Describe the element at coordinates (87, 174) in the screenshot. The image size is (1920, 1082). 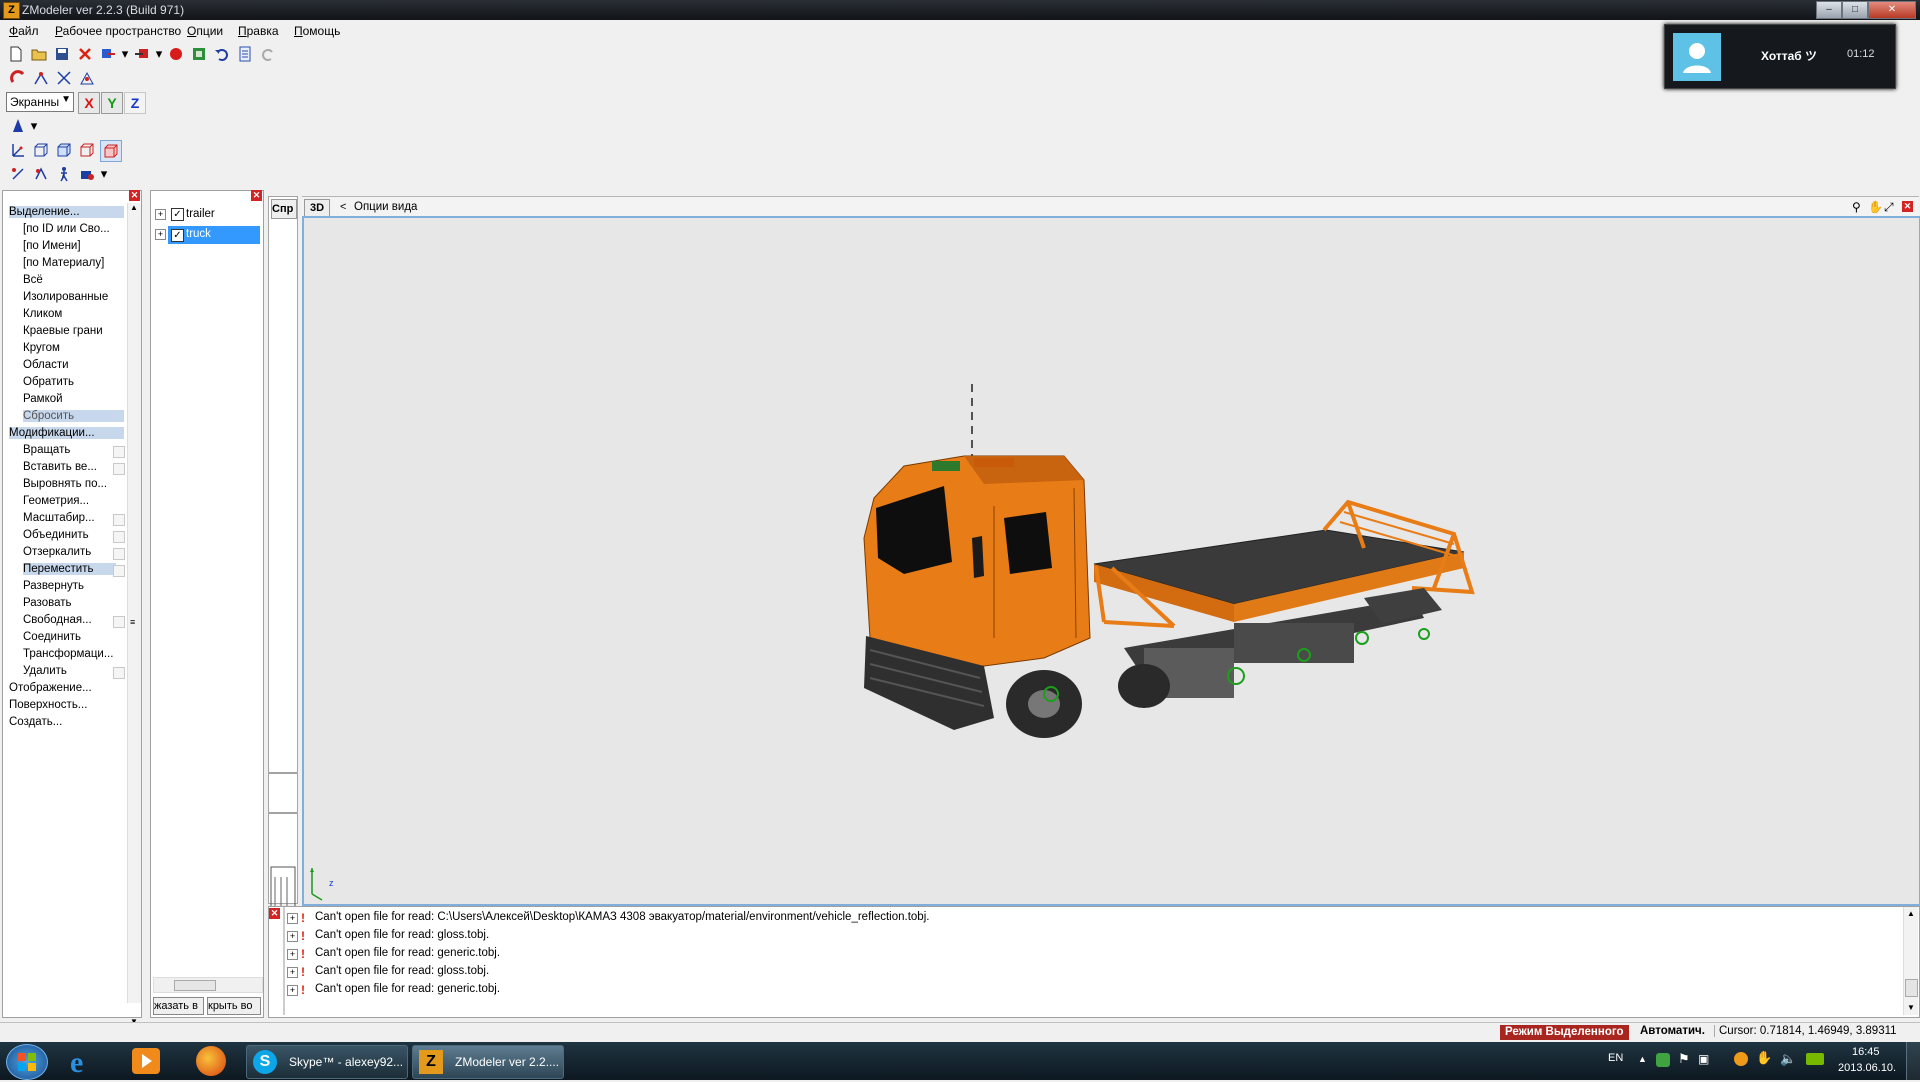
I see `camera-icon` at that location.